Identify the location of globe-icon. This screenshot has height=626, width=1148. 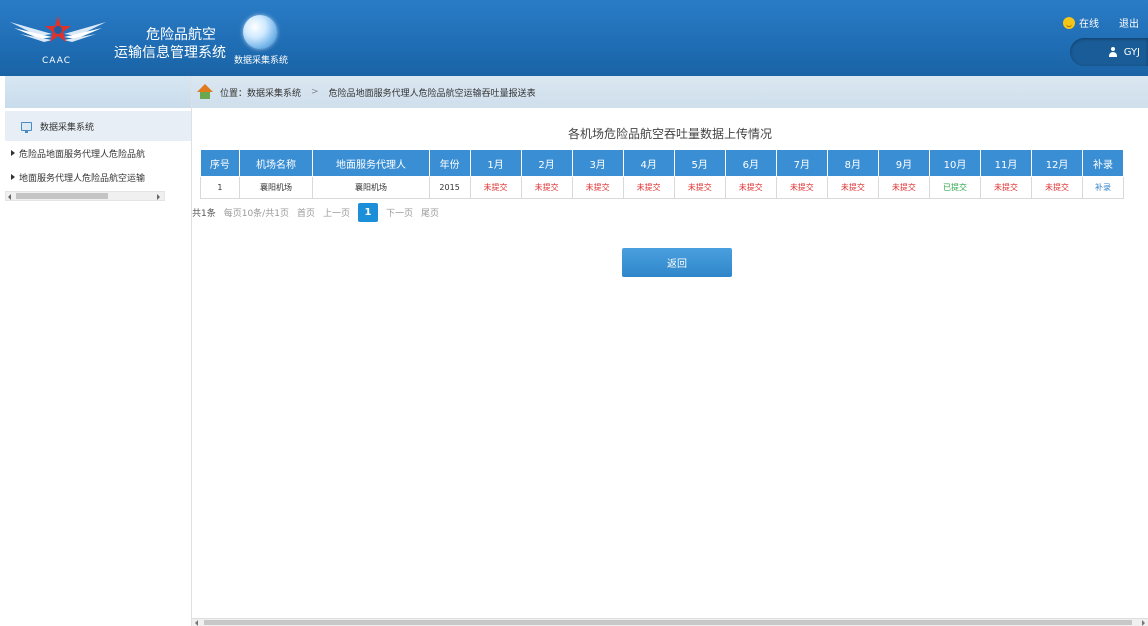
(260, 32).